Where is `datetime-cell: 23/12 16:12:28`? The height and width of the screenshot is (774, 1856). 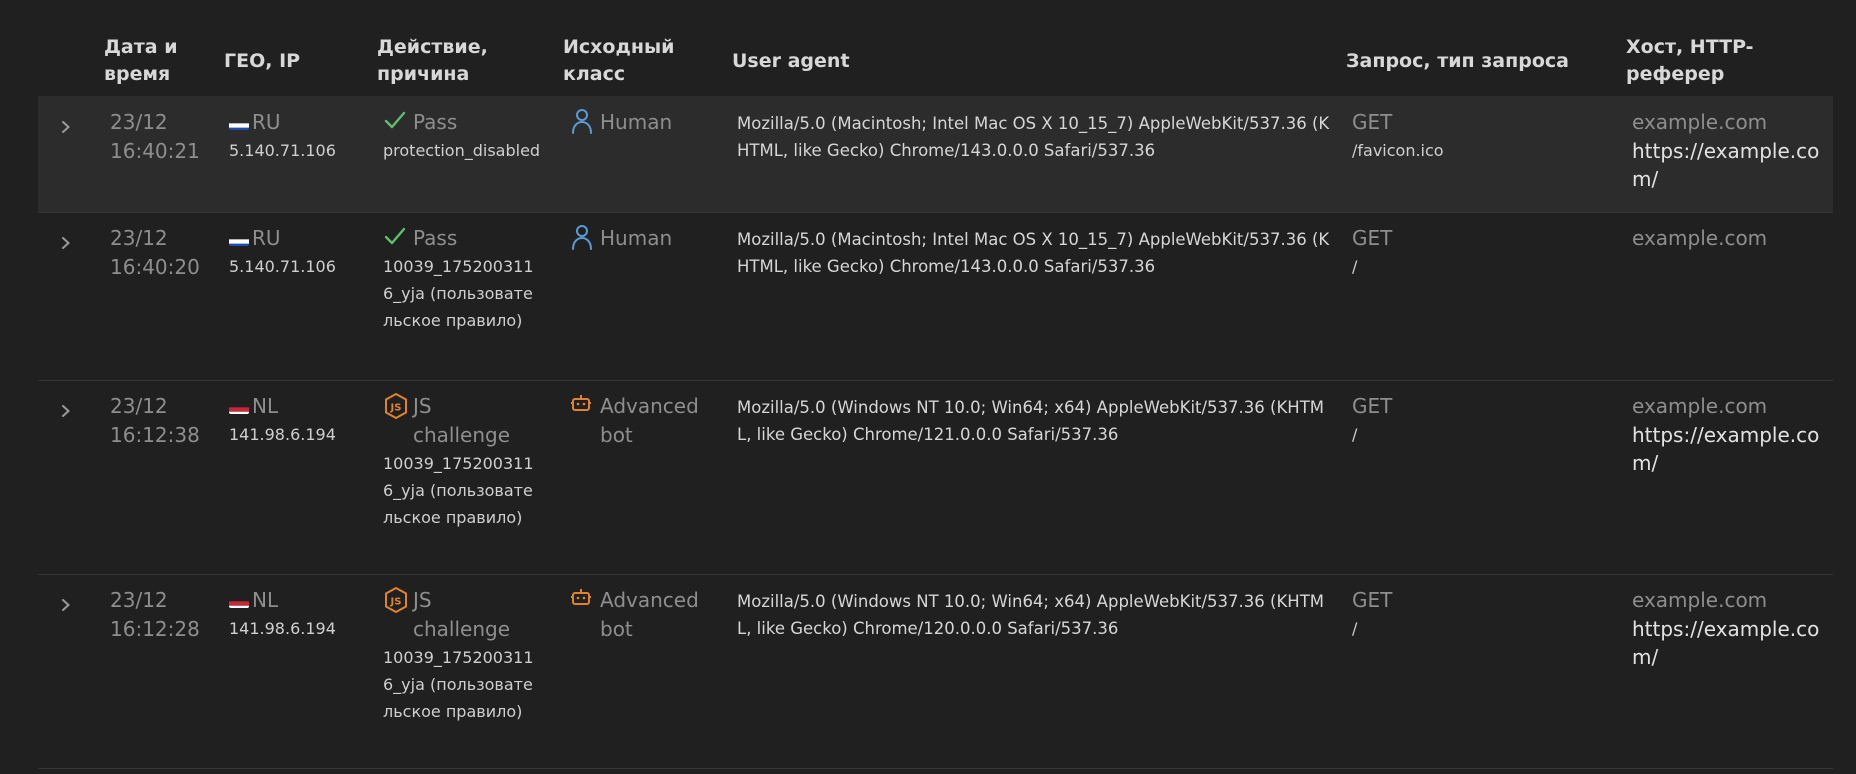
datetime-cell: 23/12 16:12:28 is located at coordinates (160, 615).